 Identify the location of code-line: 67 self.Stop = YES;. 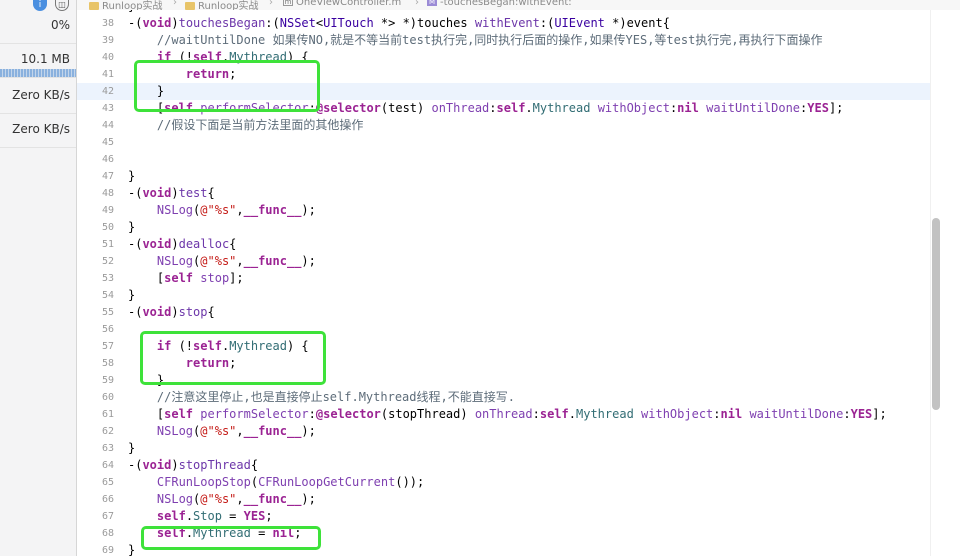
(503, 516).